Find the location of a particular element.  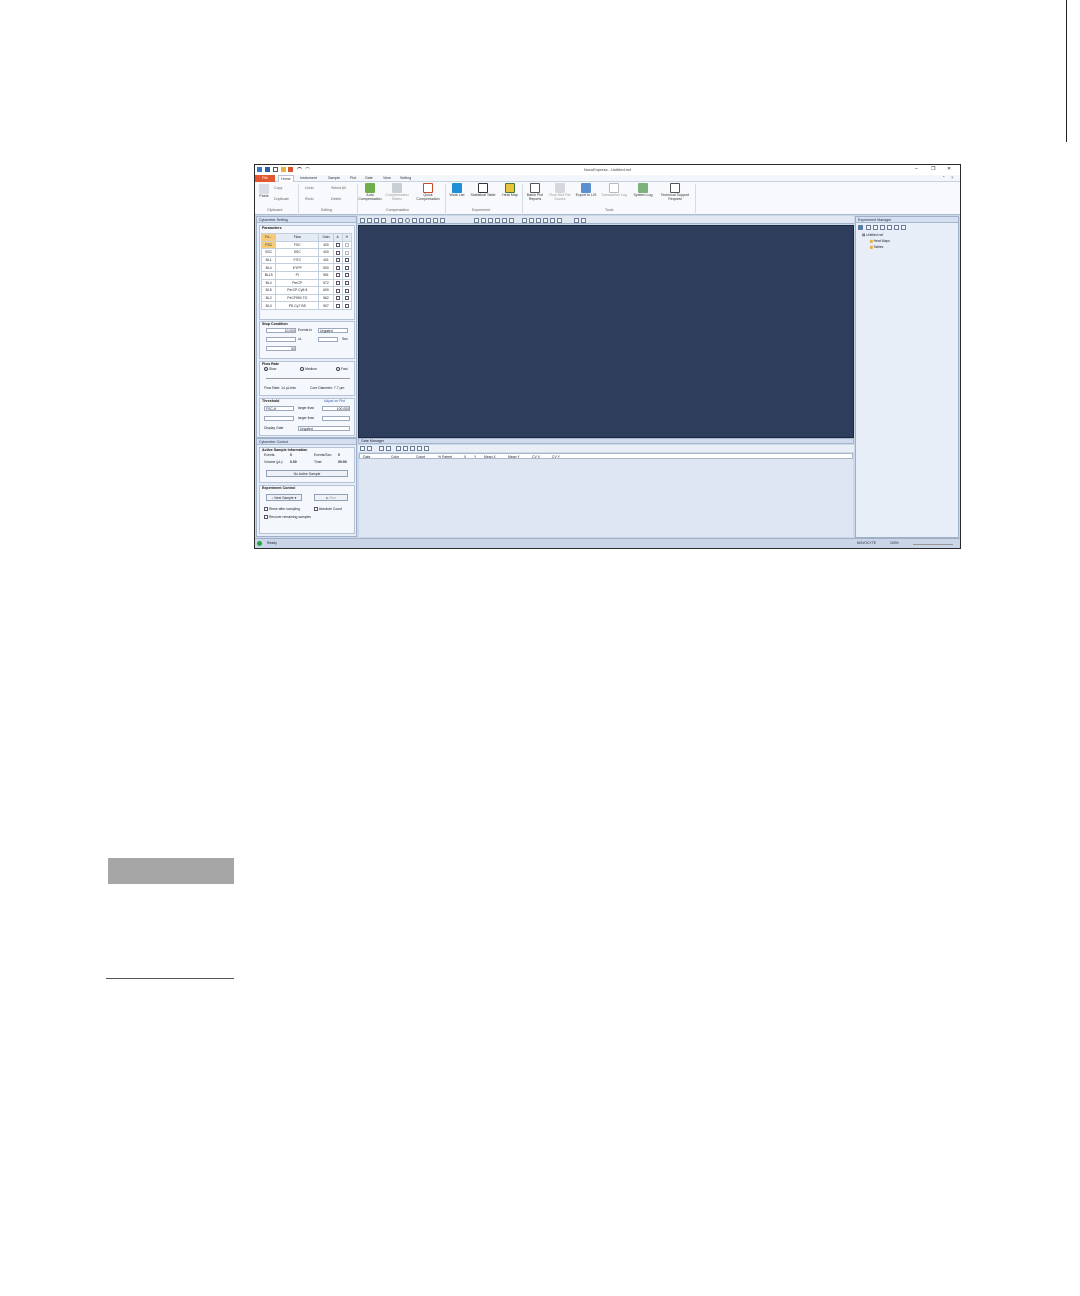

param-gain: 507 is located at coordinates (326, 305).